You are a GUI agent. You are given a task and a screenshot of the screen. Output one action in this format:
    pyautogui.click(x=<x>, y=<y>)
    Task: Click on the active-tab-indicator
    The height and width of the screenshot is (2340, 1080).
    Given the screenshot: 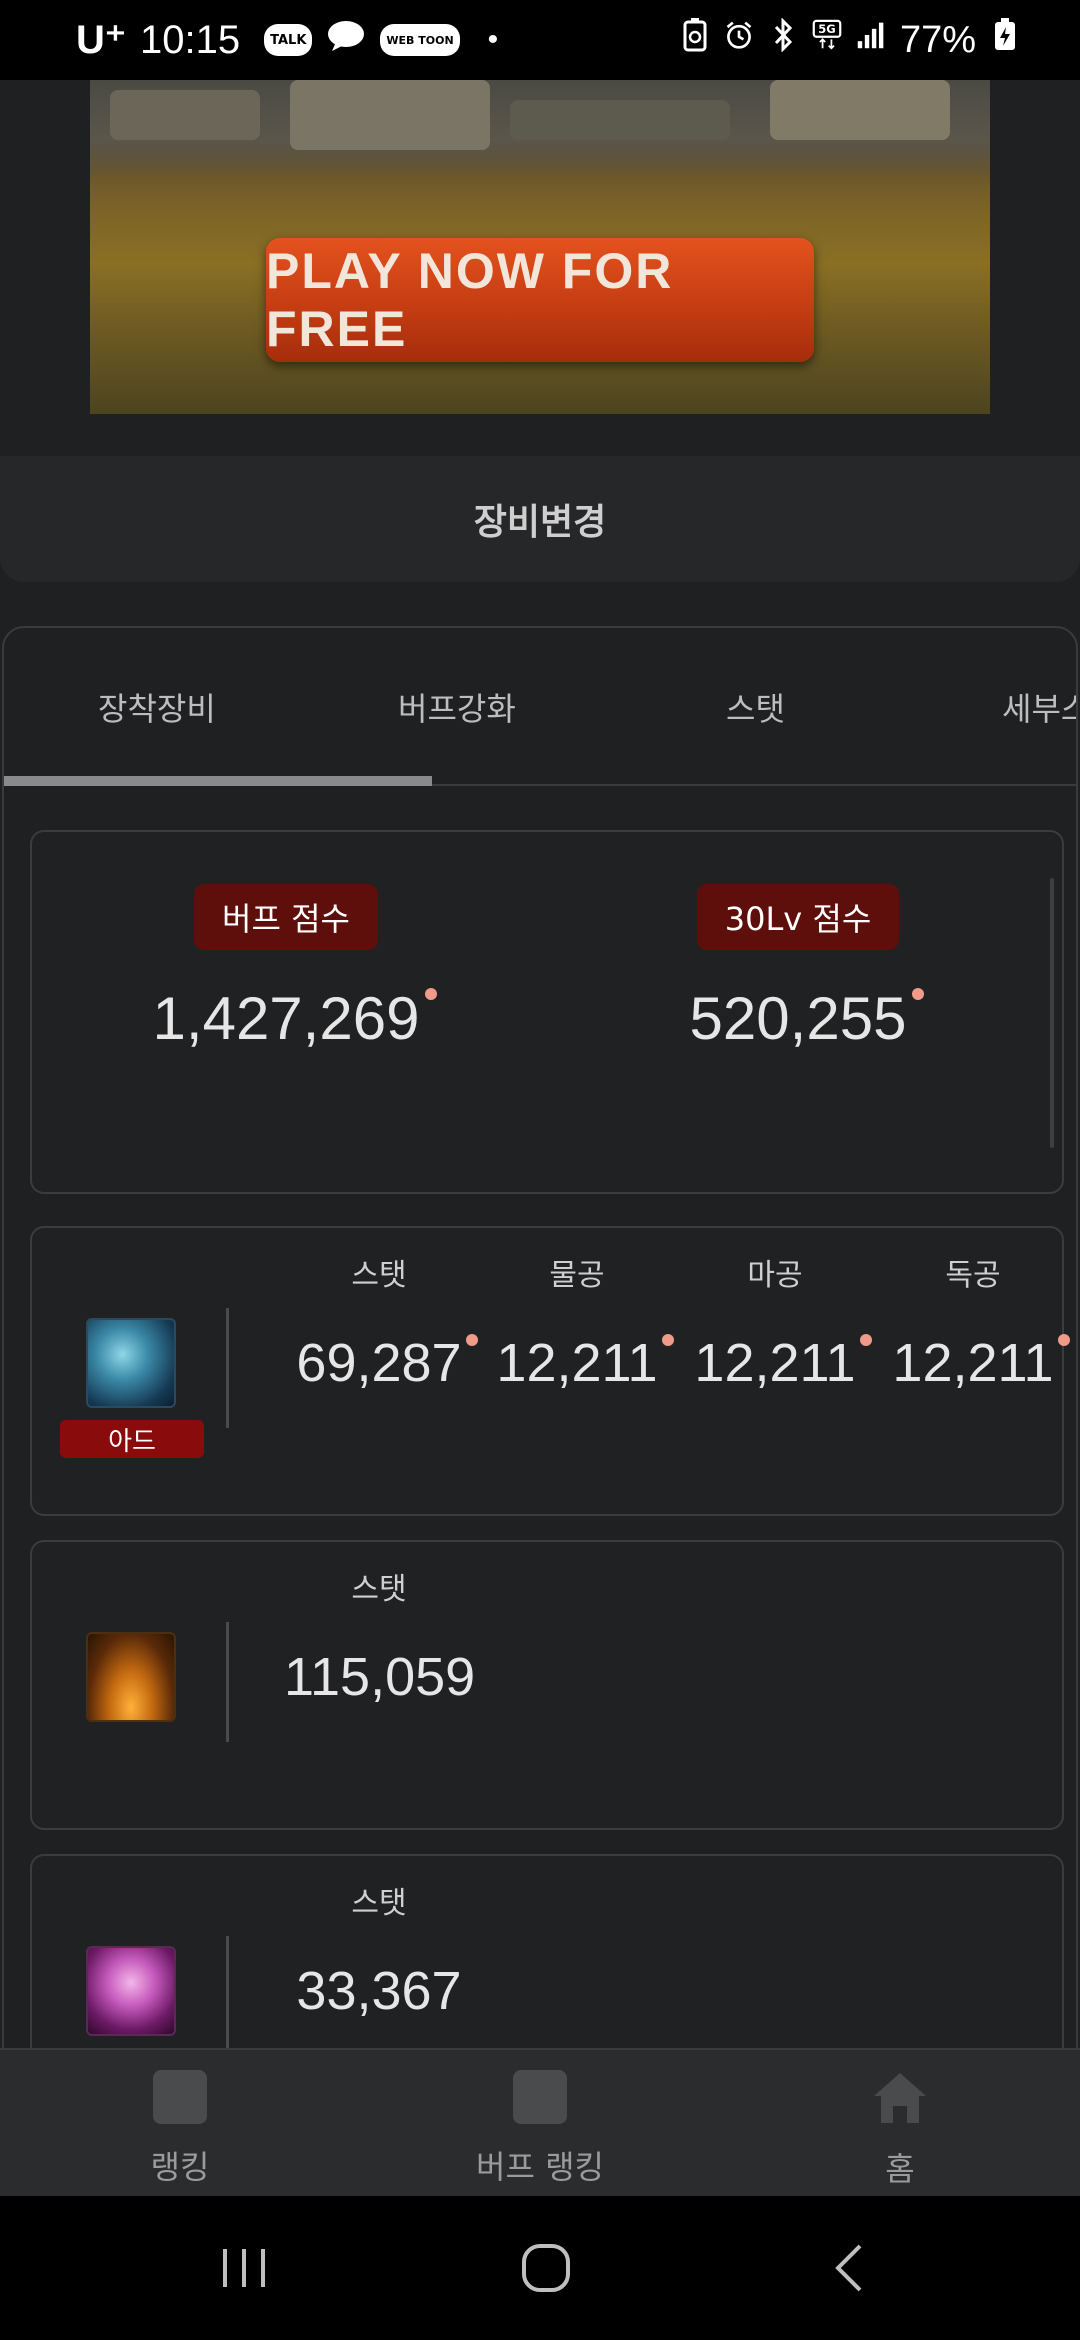 What is the action you would take?
    pyautogui.click(x=218, y=781)
    